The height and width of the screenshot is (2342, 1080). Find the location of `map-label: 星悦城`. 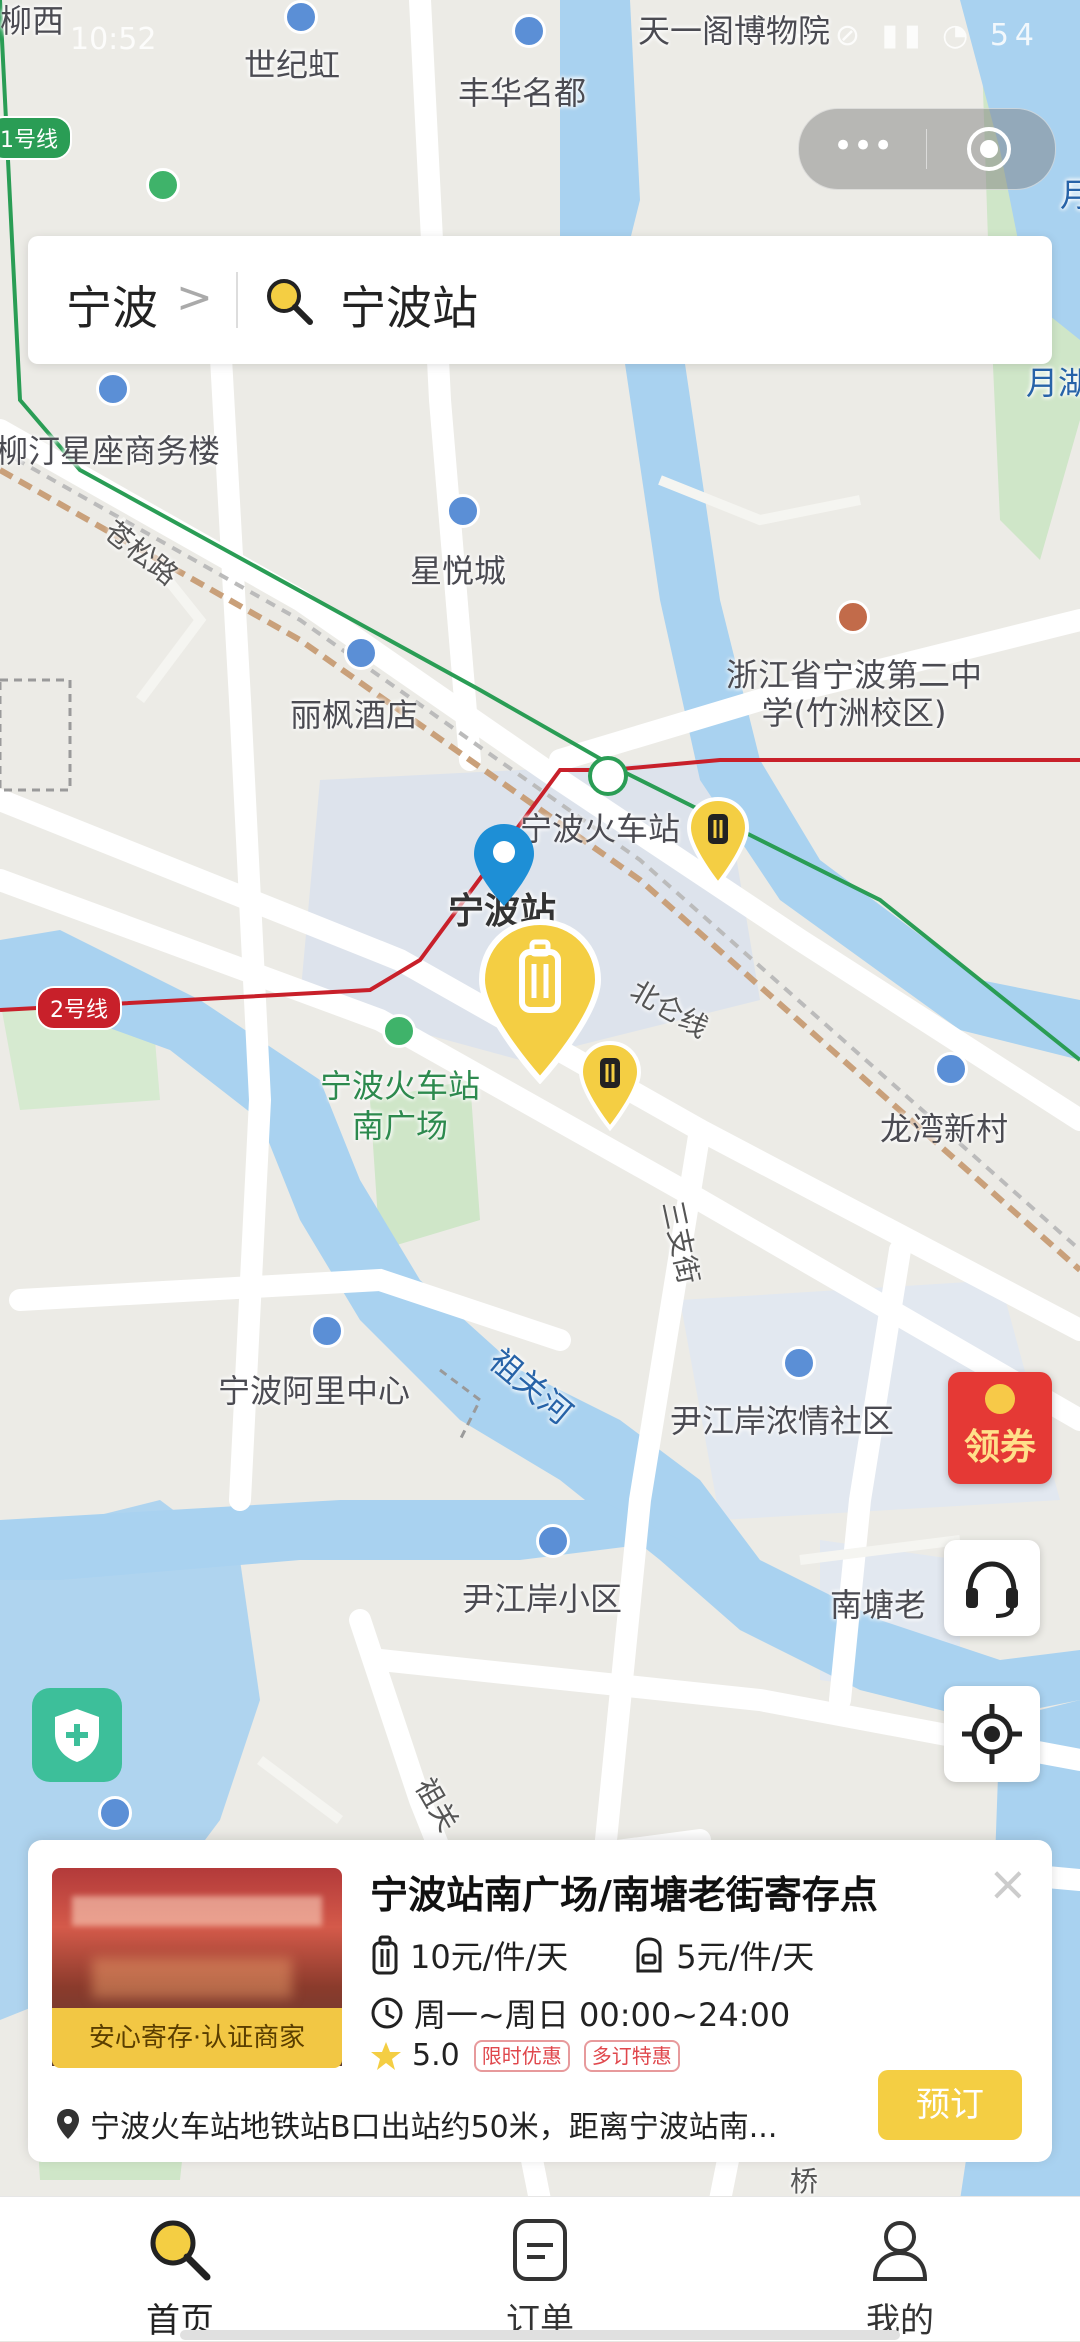

map-label: 星悦城 is located at coordinates (458, 571).